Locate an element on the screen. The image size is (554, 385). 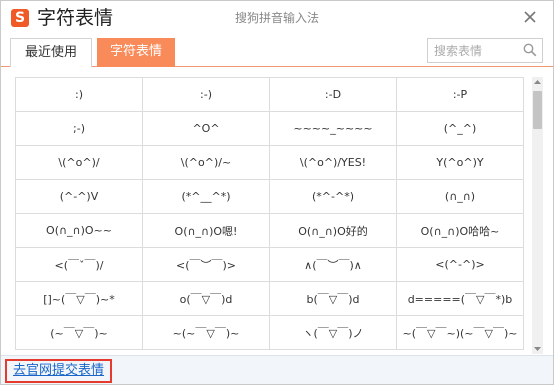
emoticon-cell: :-D is located at coordinates (333, 94).